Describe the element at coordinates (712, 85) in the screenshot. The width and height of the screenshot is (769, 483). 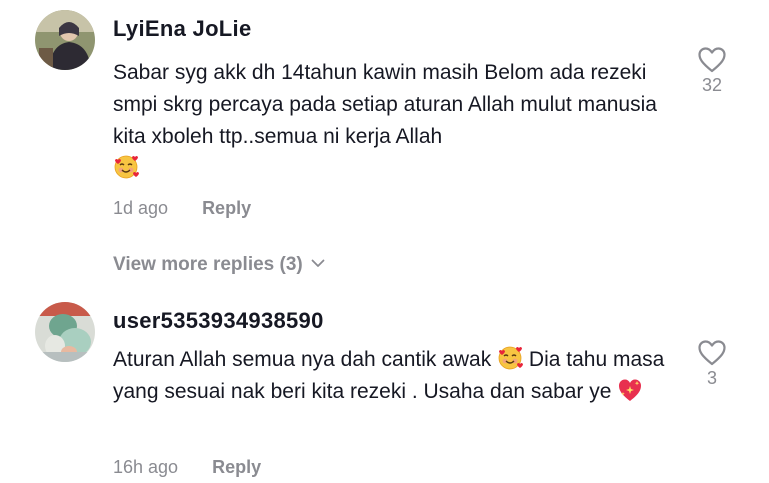
I see `like-count: 32` at that location.